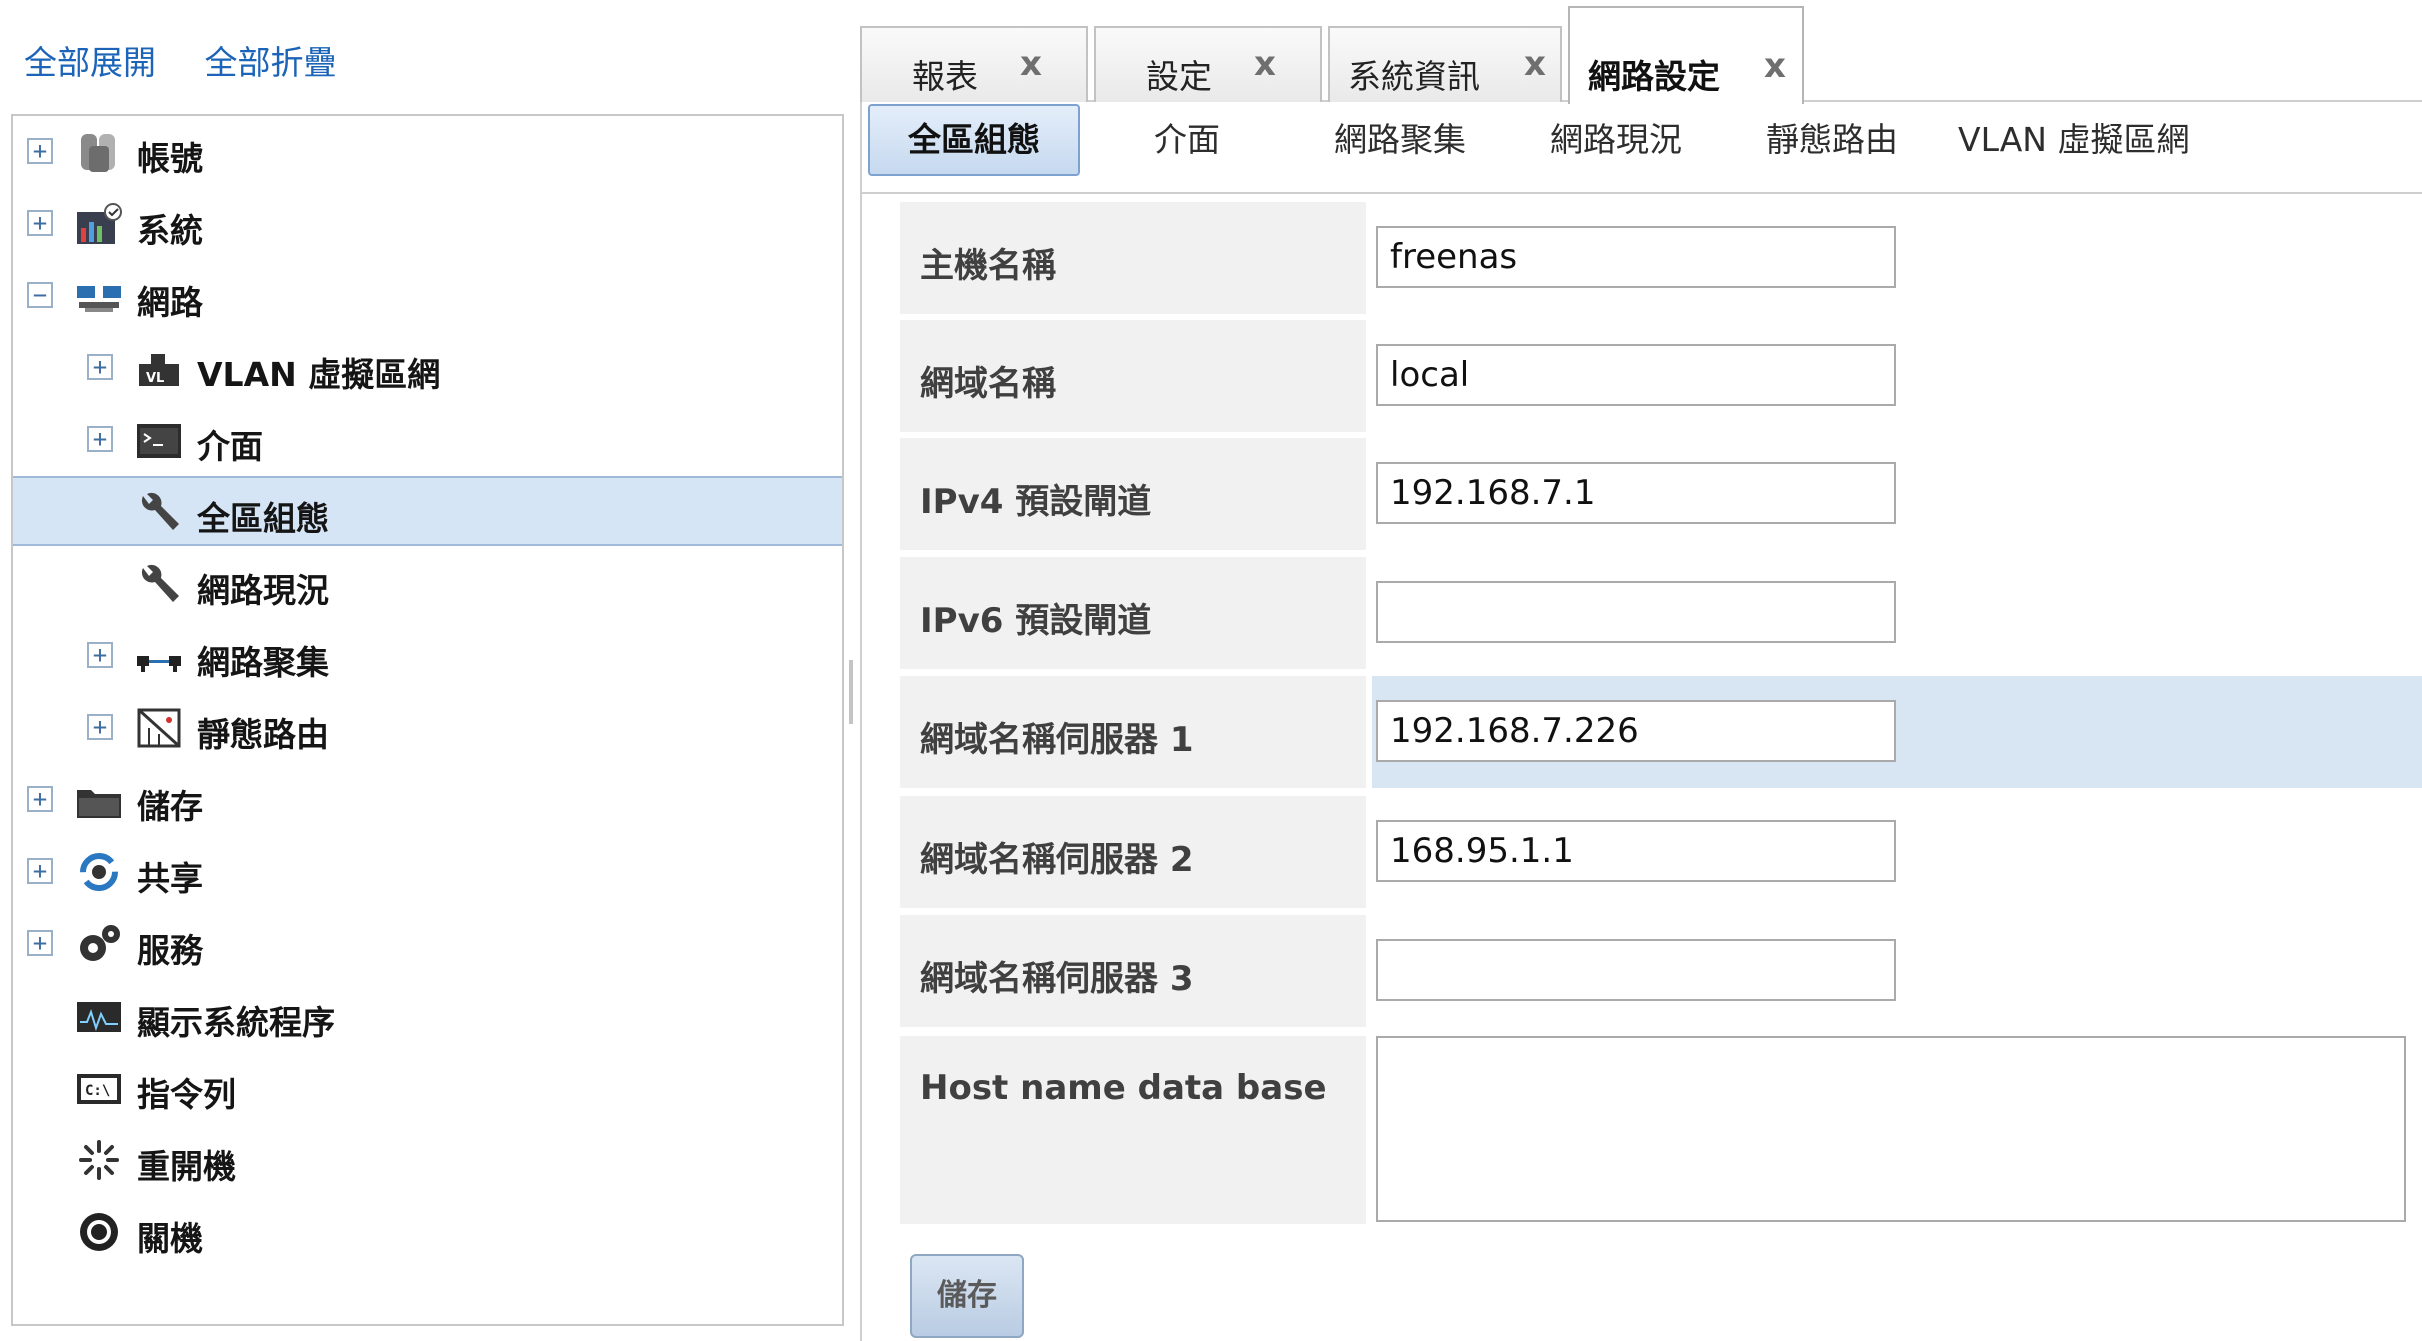 Image resolution: width=2422 pixels, height=1341 pixels. I want to click on tree-node-label: 重開機, so click(186, 1166).